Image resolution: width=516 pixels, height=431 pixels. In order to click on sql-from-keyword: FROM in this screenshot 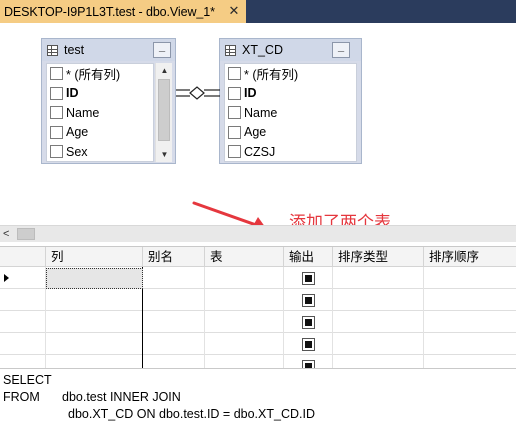, I will do `click(21, 397)`.